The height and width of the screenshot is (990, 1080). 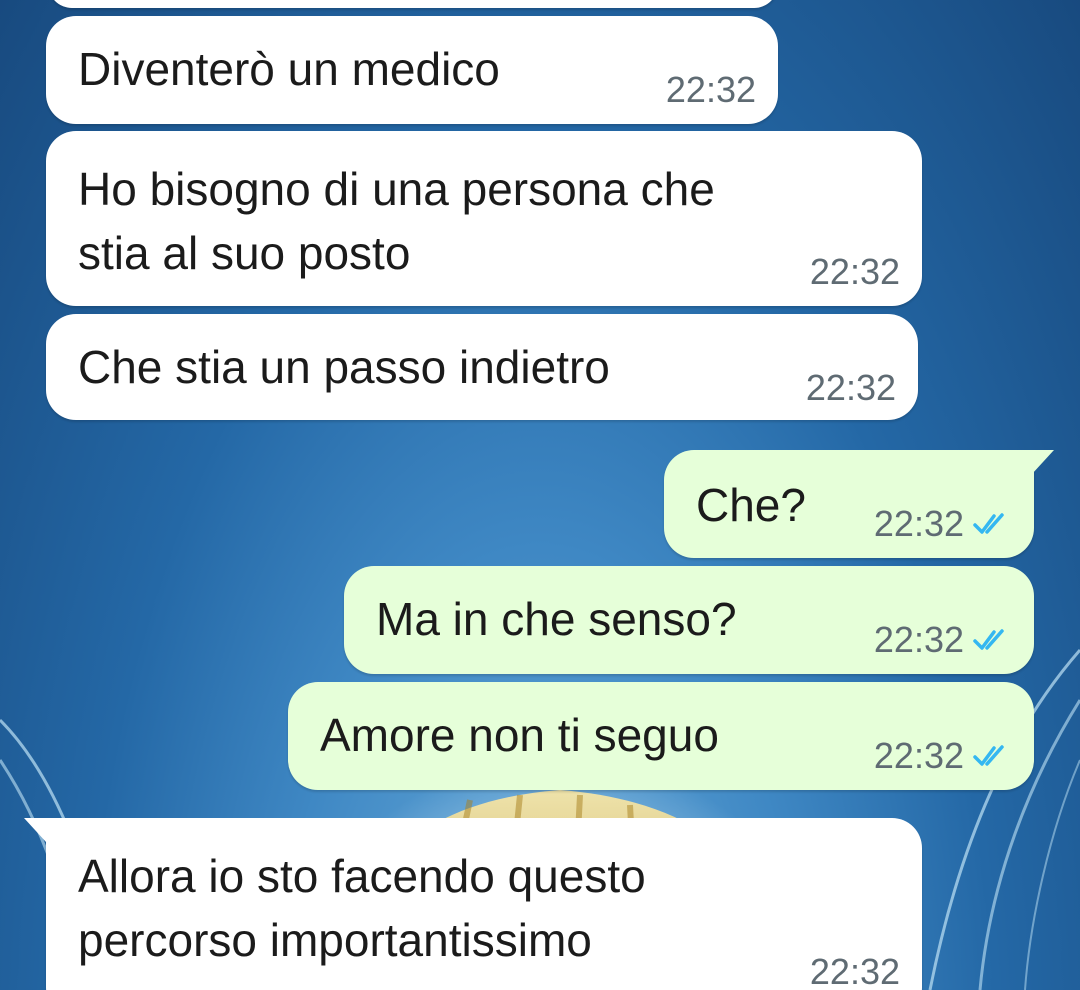 I want to click on message-text: Che stia un passo indietro, so click(x=344, y=367).